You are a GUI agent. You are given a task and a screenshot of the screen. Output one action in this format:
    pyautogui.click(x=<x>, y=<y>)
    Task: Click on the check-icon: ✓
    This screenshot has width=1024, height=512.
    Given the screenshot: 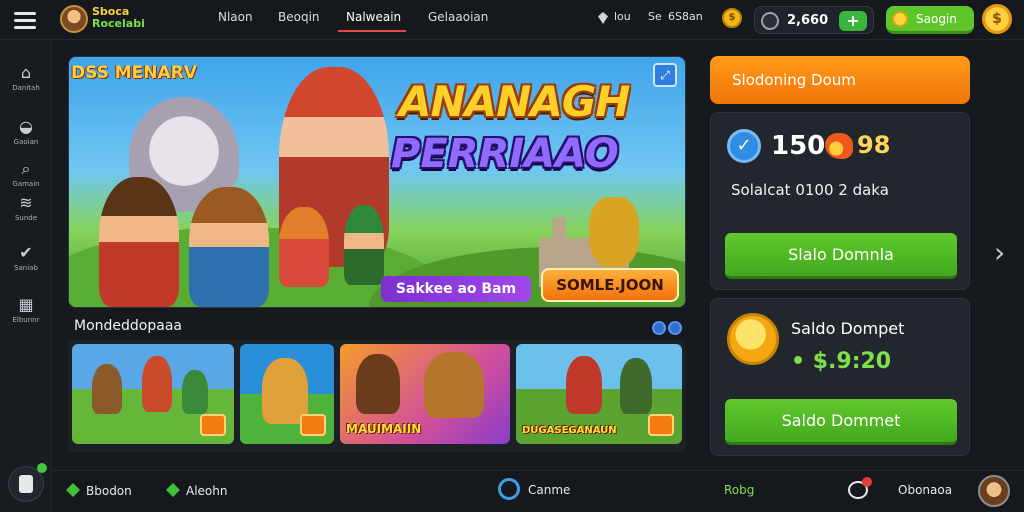 What is the action you would take?
    pyautogui.click(x=744, y=146)
    